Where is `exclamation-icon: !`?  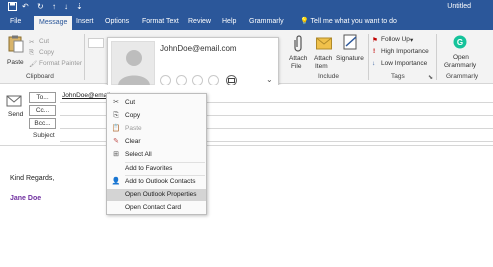
exclamation-icon: ! is located at coordinates (374, 51).